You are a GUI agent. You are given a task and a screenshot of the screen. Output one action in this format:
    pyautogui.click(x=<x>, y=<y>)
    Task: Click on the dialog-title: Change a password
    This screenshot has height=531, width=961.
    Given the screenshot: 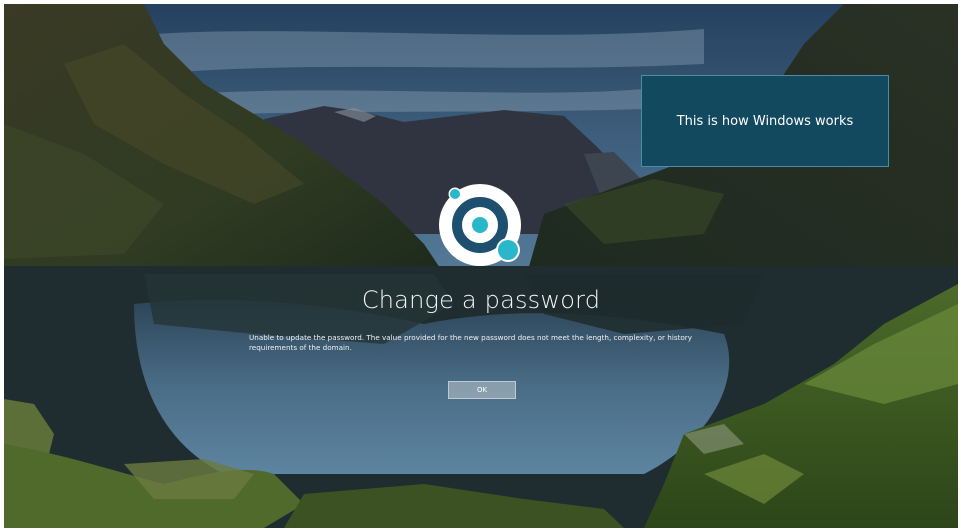 What is the action you would take?
    pyautogui.click(x=481, y=300)
    